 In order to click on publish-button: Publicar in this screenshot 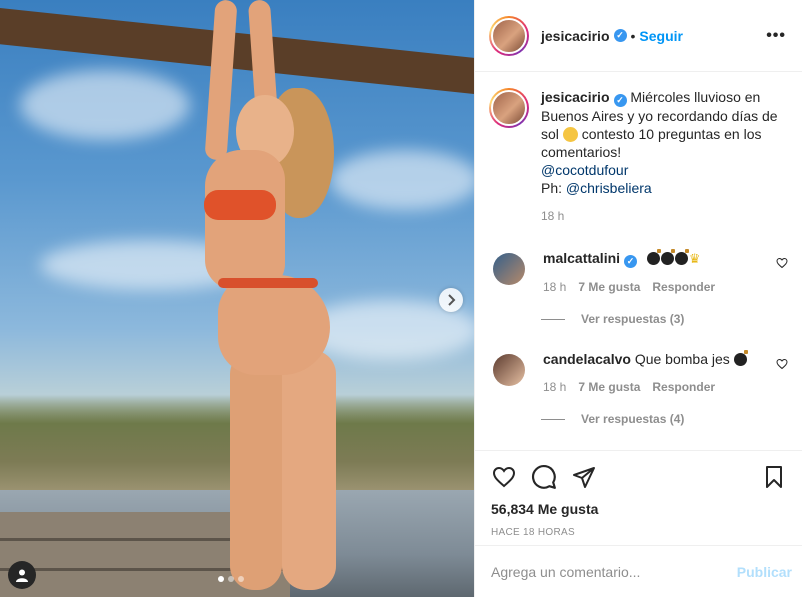, I will do `click(764, 572)`.